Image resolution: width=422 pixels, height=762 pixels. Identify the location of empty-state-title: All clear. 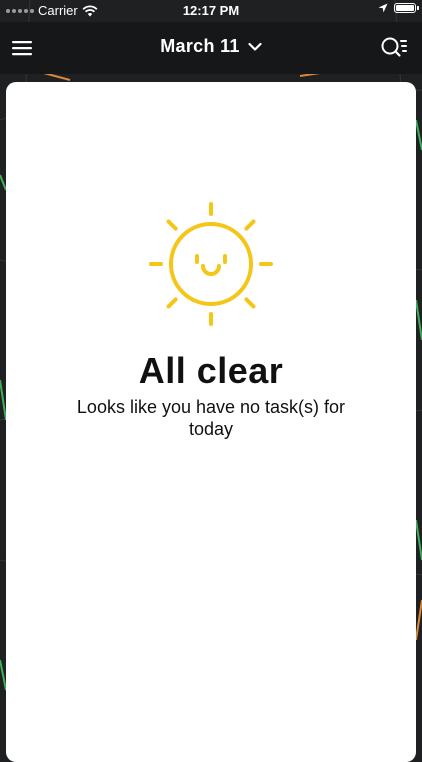
(211, 370).